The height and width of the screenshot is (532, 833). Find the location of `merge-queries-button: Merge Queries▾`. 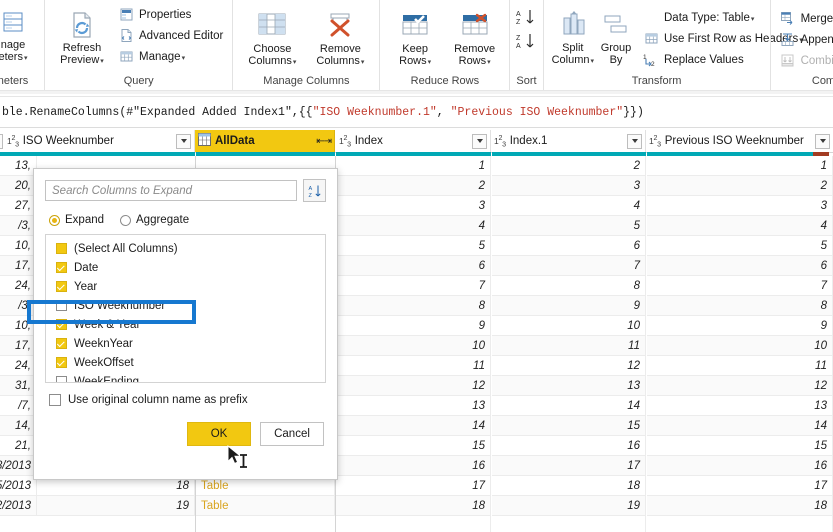

merge-queries-button: Merge Queries▾ is located at coordinates (805, 18).